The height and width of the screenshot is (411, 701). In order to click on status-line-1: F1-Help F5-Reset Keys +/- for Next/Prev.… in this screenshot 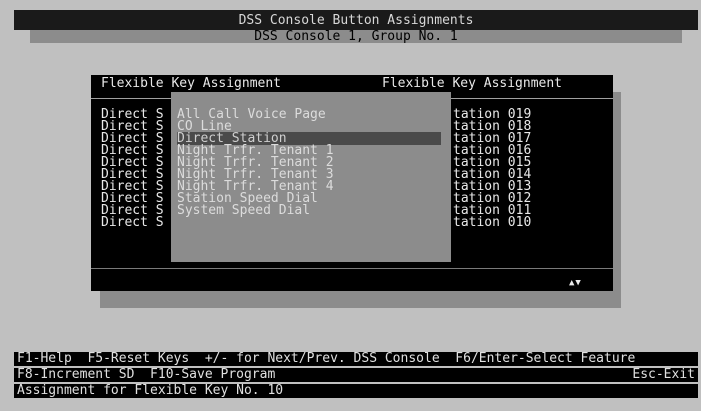, I will do `click(356, 359)`.